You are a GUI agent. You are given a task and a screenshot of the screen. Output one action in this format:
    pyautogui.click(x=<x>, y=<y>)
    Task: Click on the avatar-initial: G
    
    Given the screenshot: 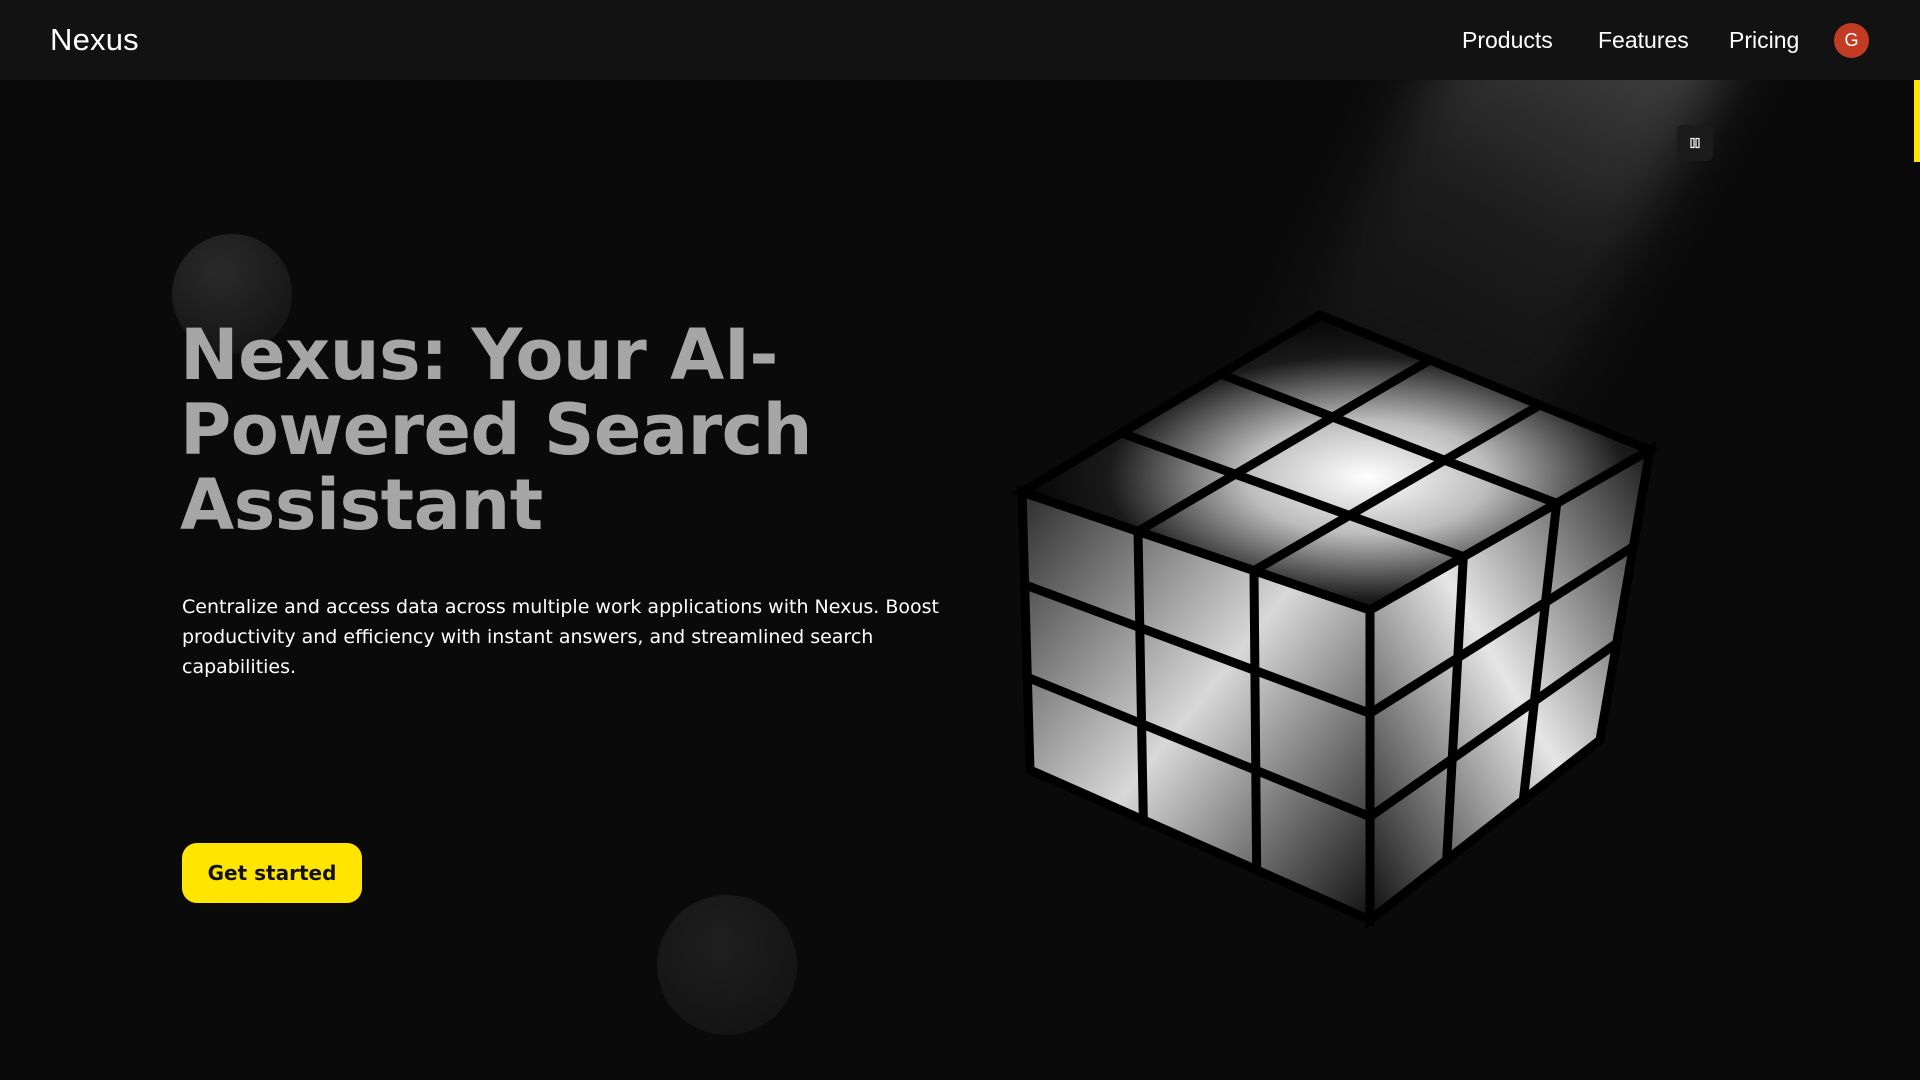 What is the action you would take?
    pyautogui.click(x=1851, y=40)
    